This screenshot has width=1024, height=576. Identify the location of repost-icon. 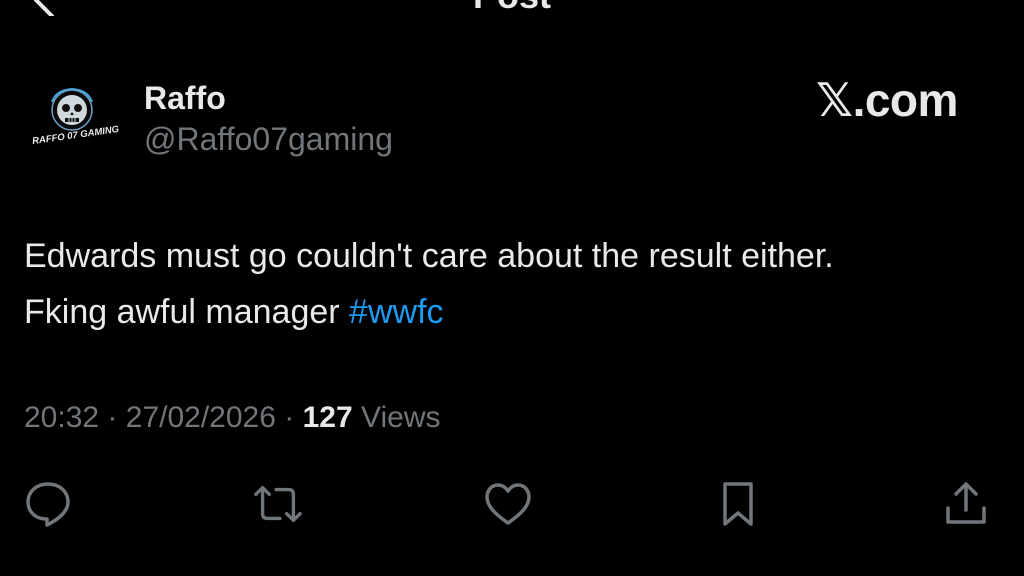
(278, 504).